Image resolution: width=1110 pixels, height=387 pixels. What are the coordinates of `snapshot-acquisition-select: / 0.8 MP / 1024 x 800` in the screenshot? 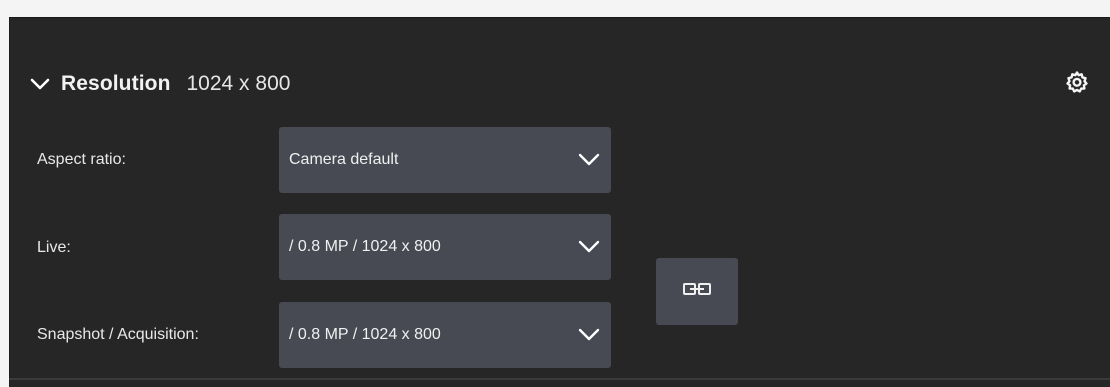 It's located at (445, 335).